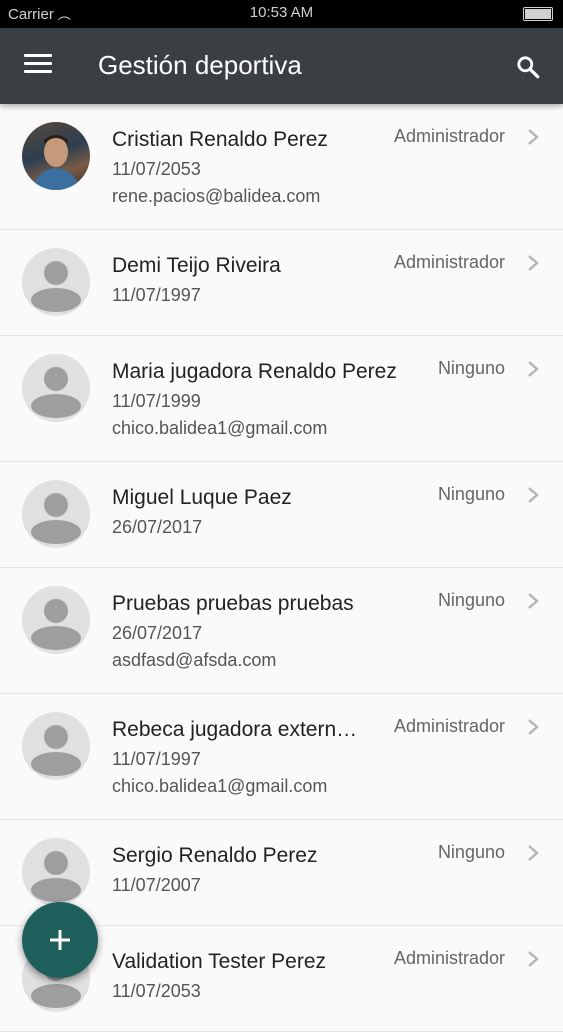 The height and width of the screenshot is (1032, 563). I want to click on plus-icon, so click(60, 940).